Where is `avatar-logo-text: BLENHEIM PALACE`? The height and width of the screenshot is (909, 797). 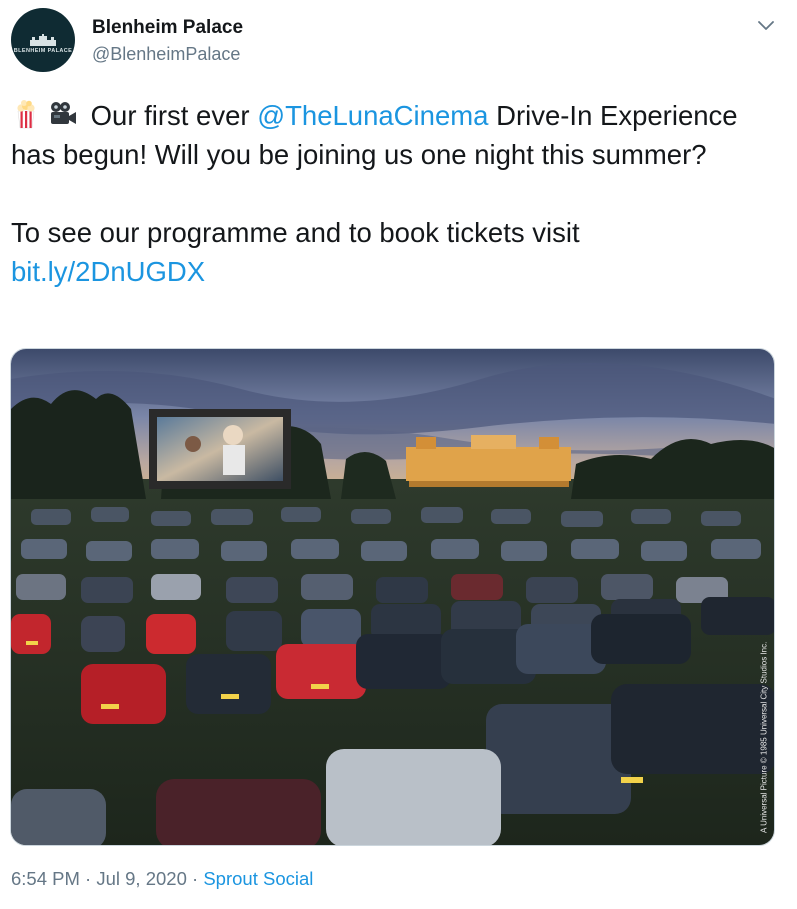
avatar-logo-text: BLENHEIM PALACE is located at coordinates (43, 51).